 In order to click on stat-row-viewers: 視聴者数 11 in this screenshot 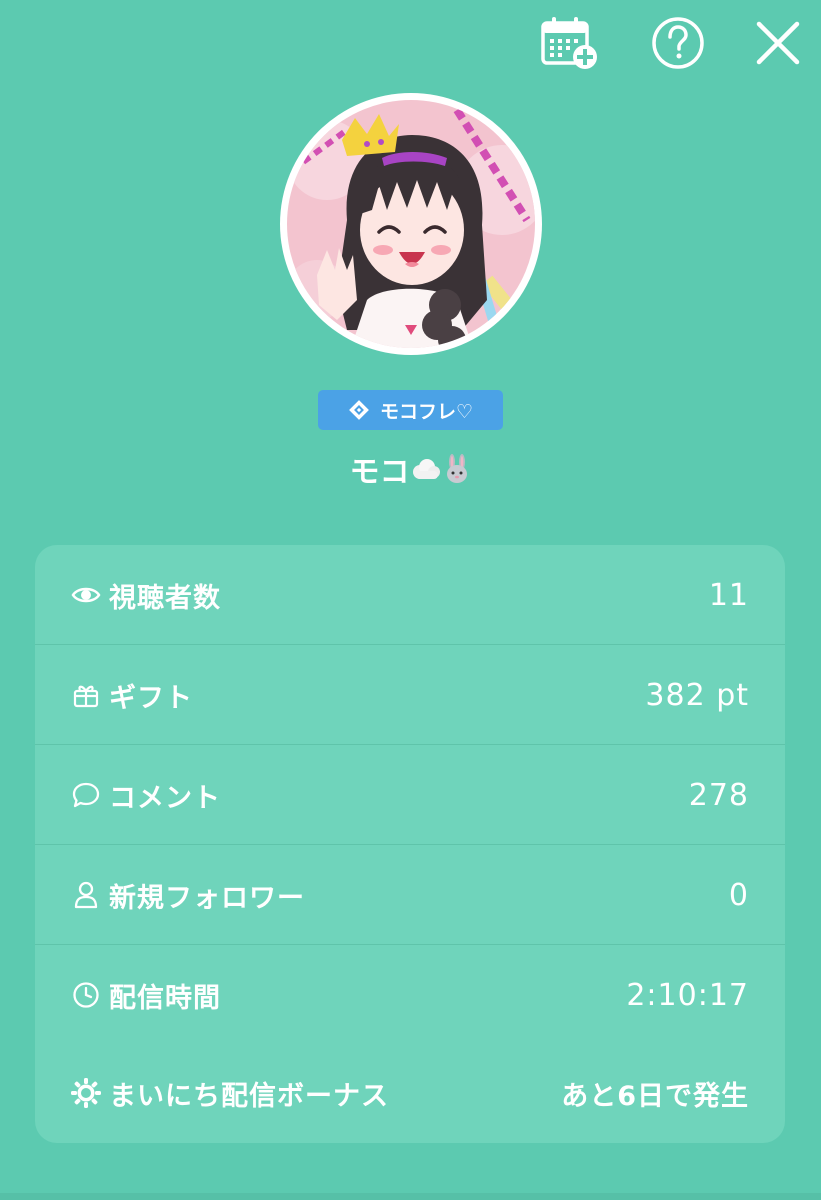, I will do `click(410, 595)`.